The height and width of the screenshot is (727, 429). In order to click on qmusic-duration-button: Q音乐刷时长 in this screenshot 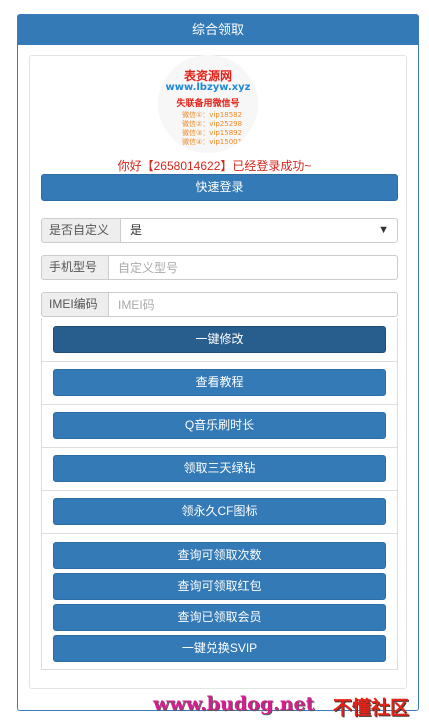, I will do `click(219, 425)`.